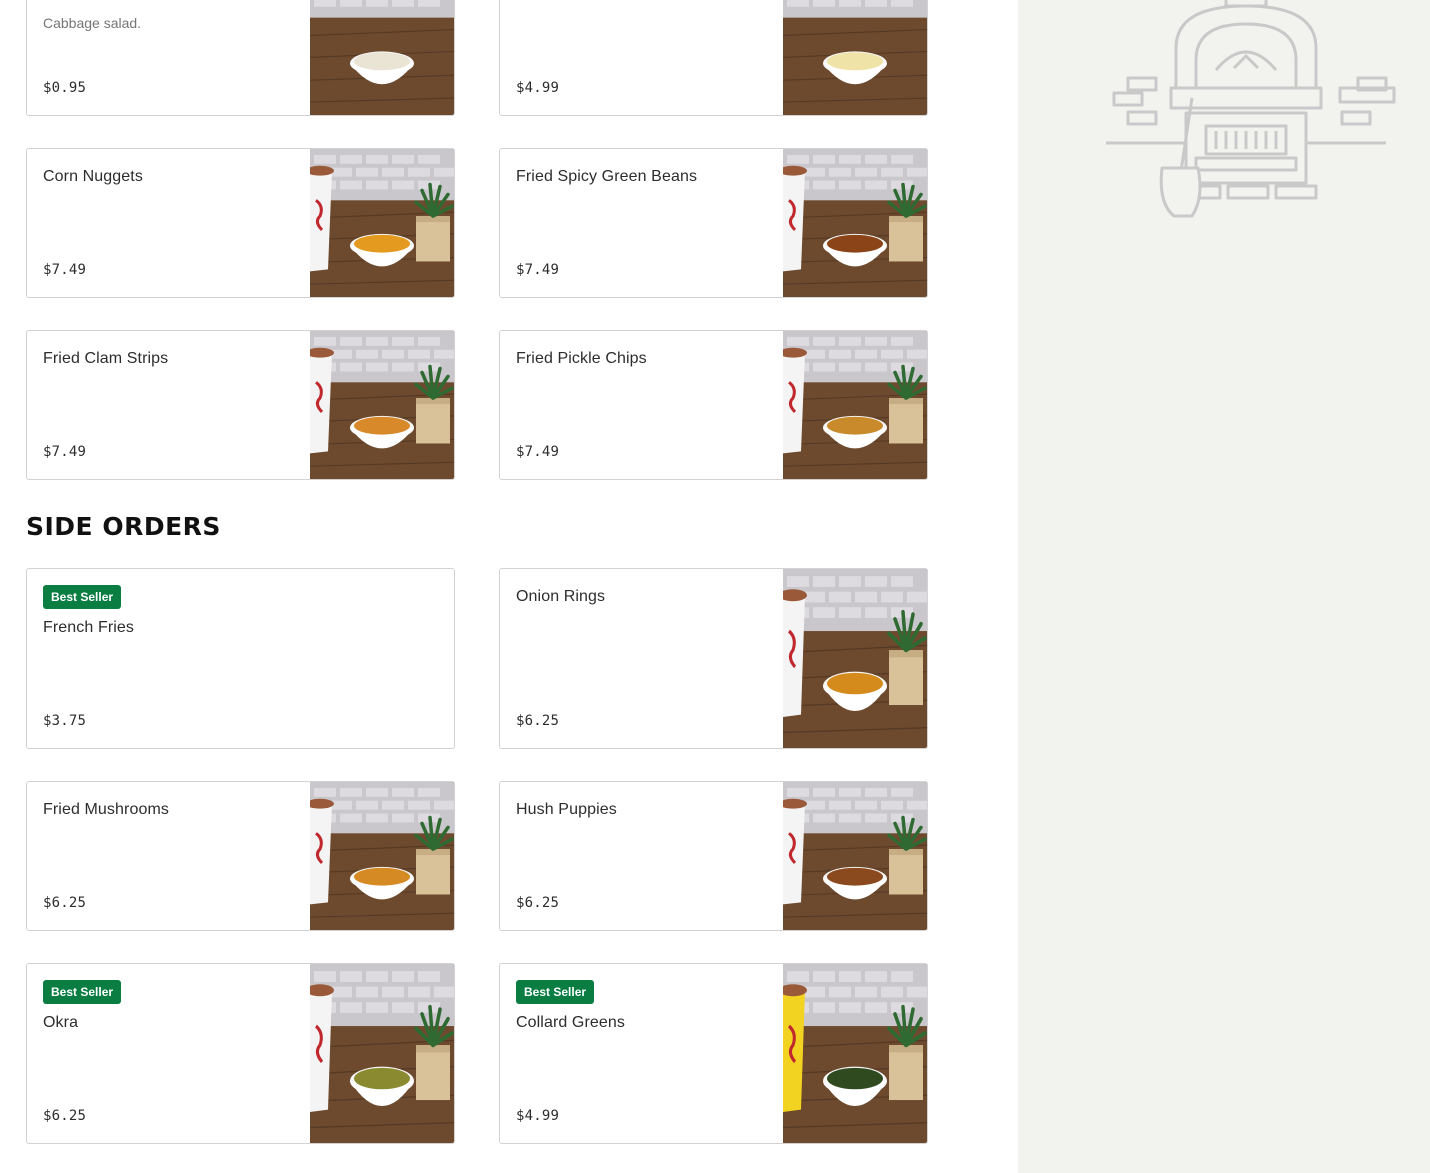 The width and height of the screenshot is (1430, 1173). Describe the element at coordinates (240, 58) in the screenshot. I see `menu-item-cole-slaw: Cole Slaw Cabbage salad. $0.95` at that location.